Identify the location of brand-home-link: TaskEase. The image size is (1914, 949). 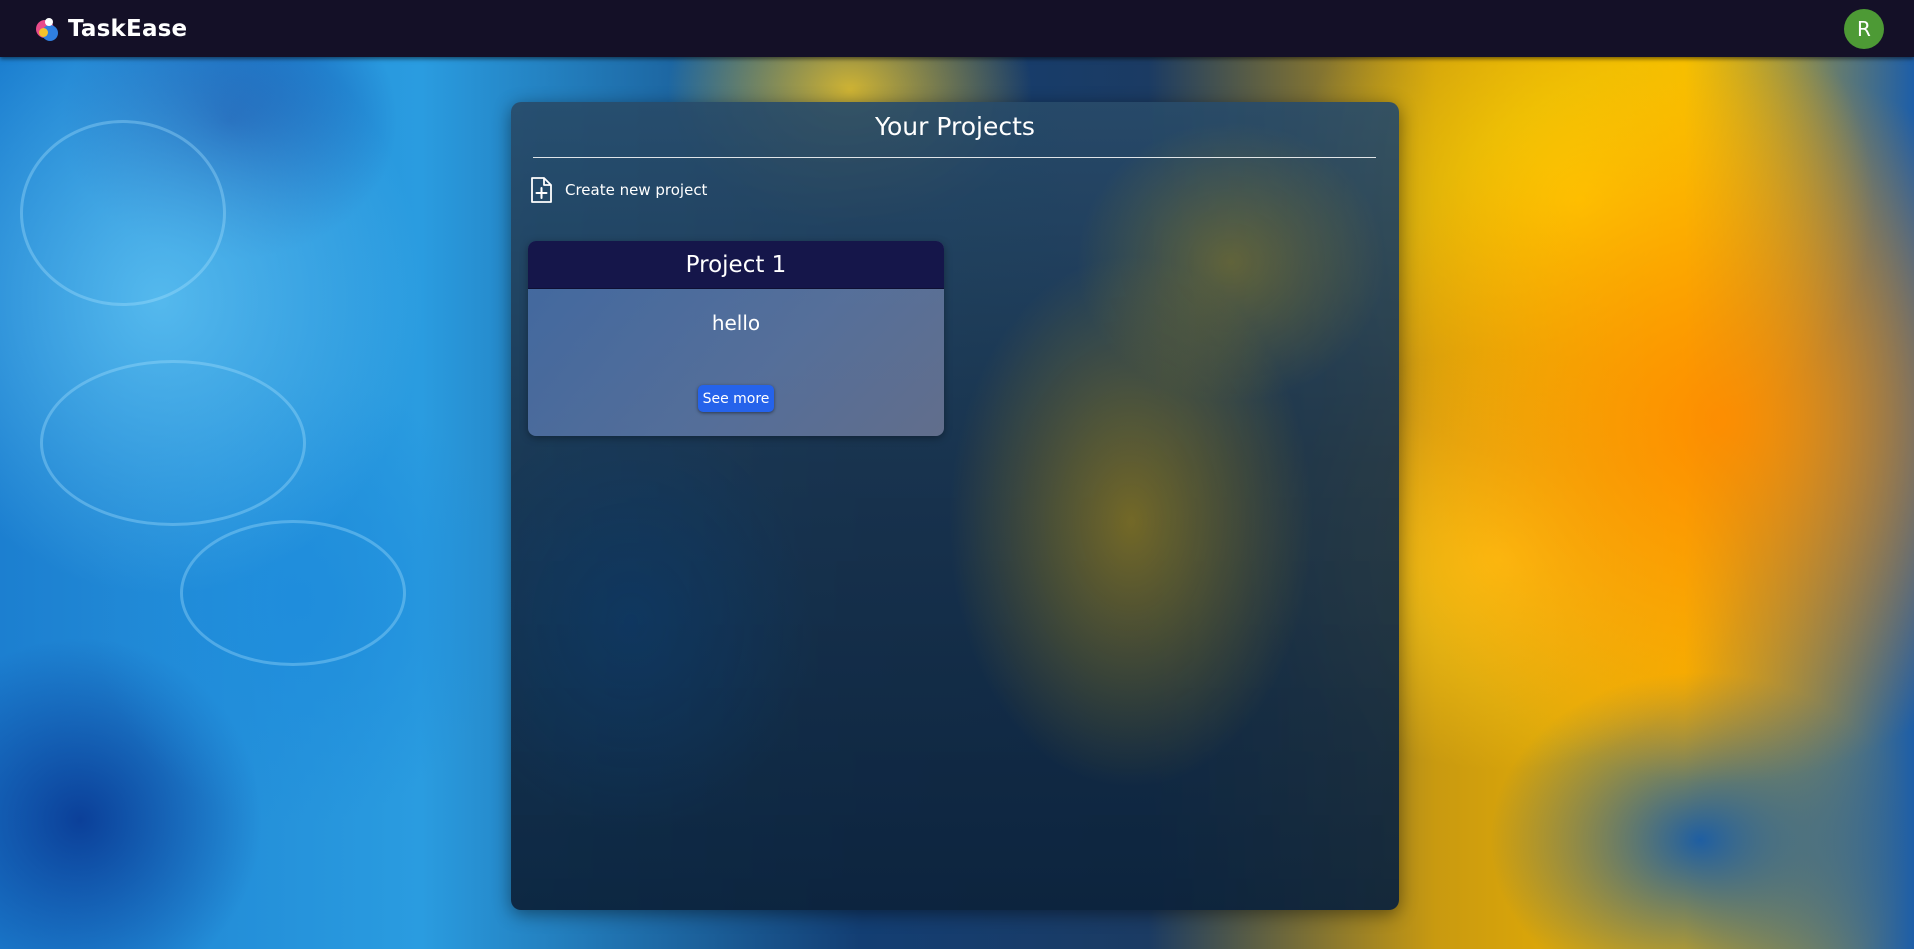
(110, 29).